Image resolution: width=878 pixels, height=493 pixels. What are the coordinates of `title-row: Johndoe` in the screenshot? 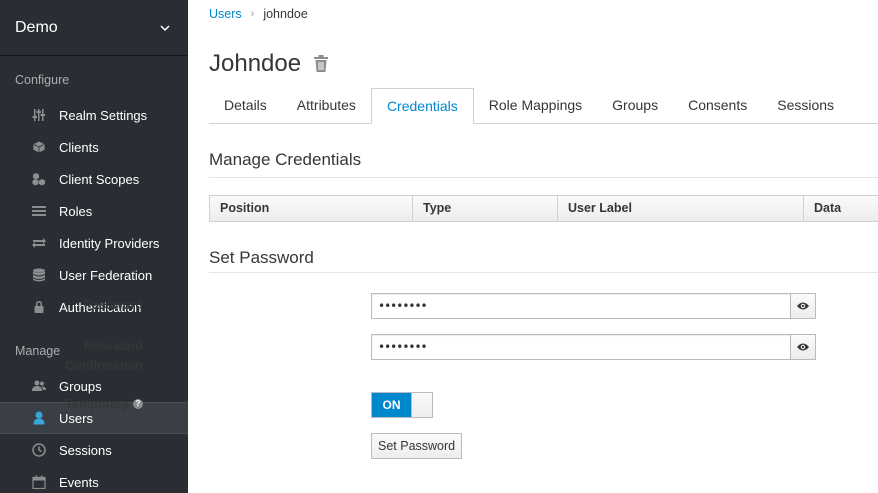 It's located at (269, 64).